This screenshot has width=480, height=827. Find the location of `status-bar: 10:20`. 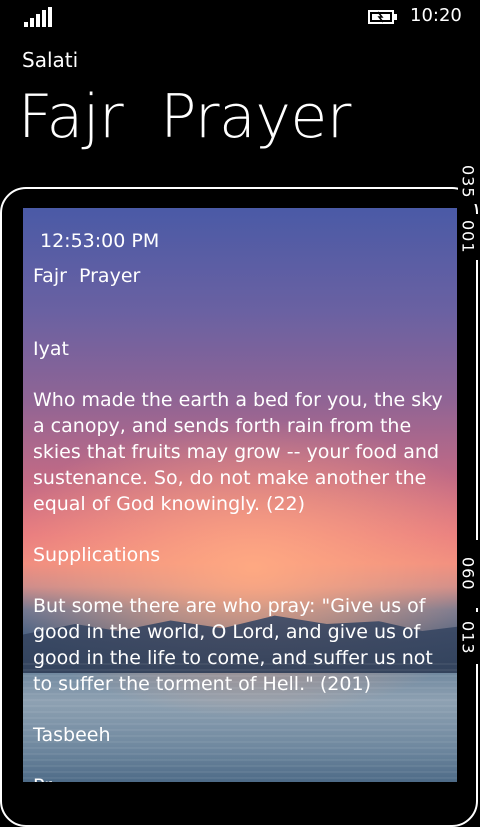

status-bar: 10:20 is located at coordinates (240, 16).